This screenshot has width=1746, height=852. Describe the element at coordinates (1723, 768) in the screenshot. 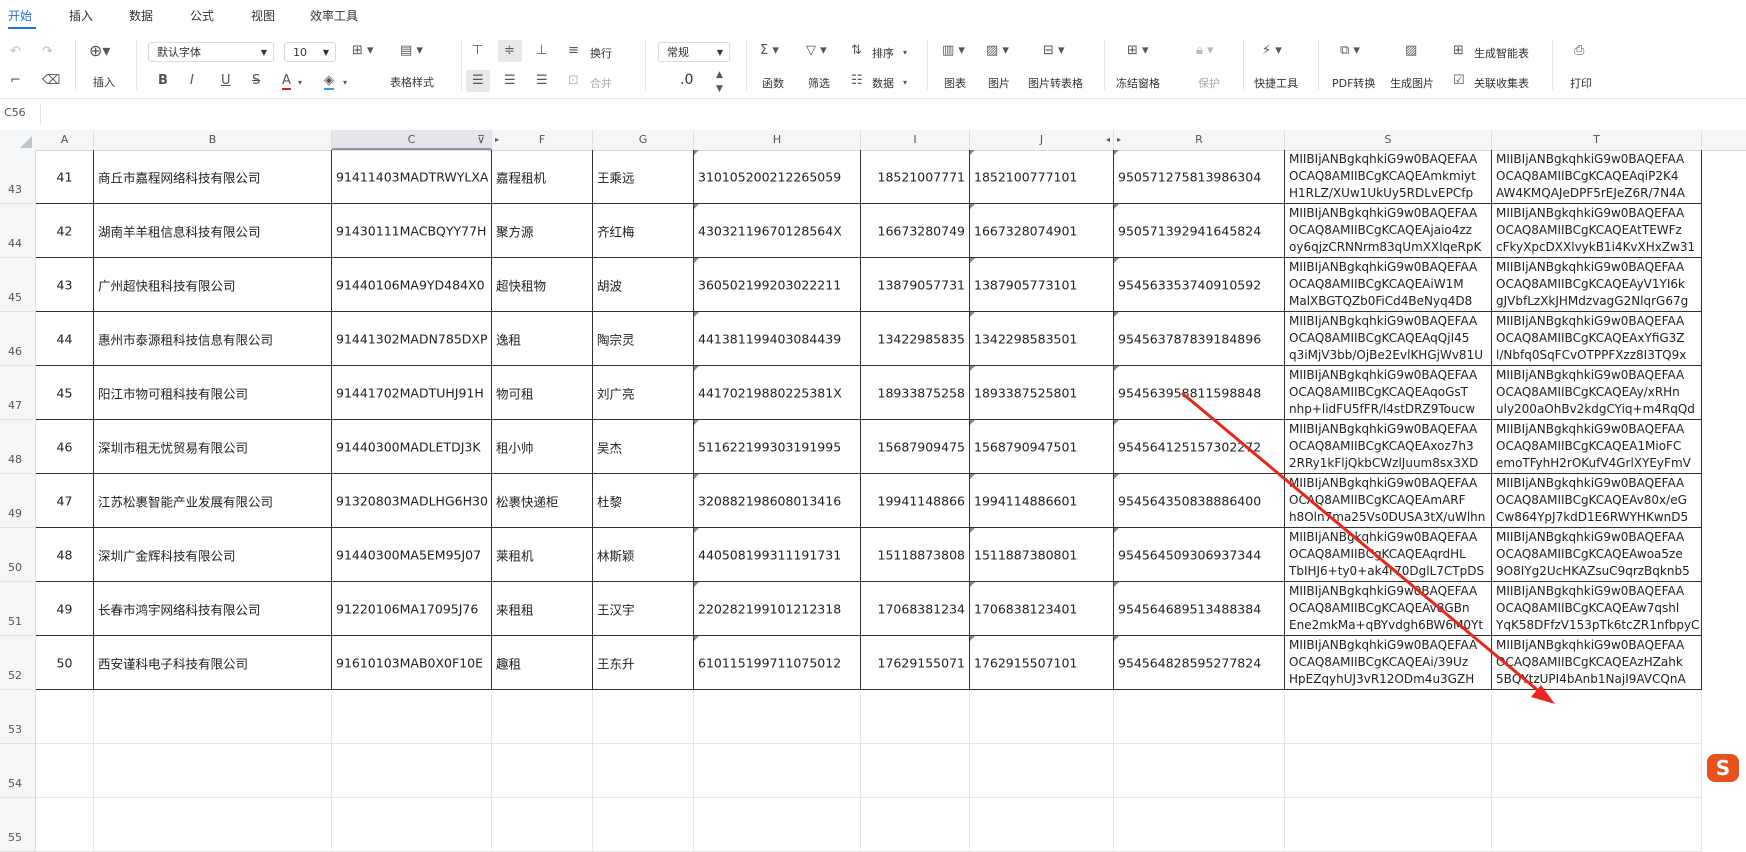

I see `ime-logo: S` at that location.